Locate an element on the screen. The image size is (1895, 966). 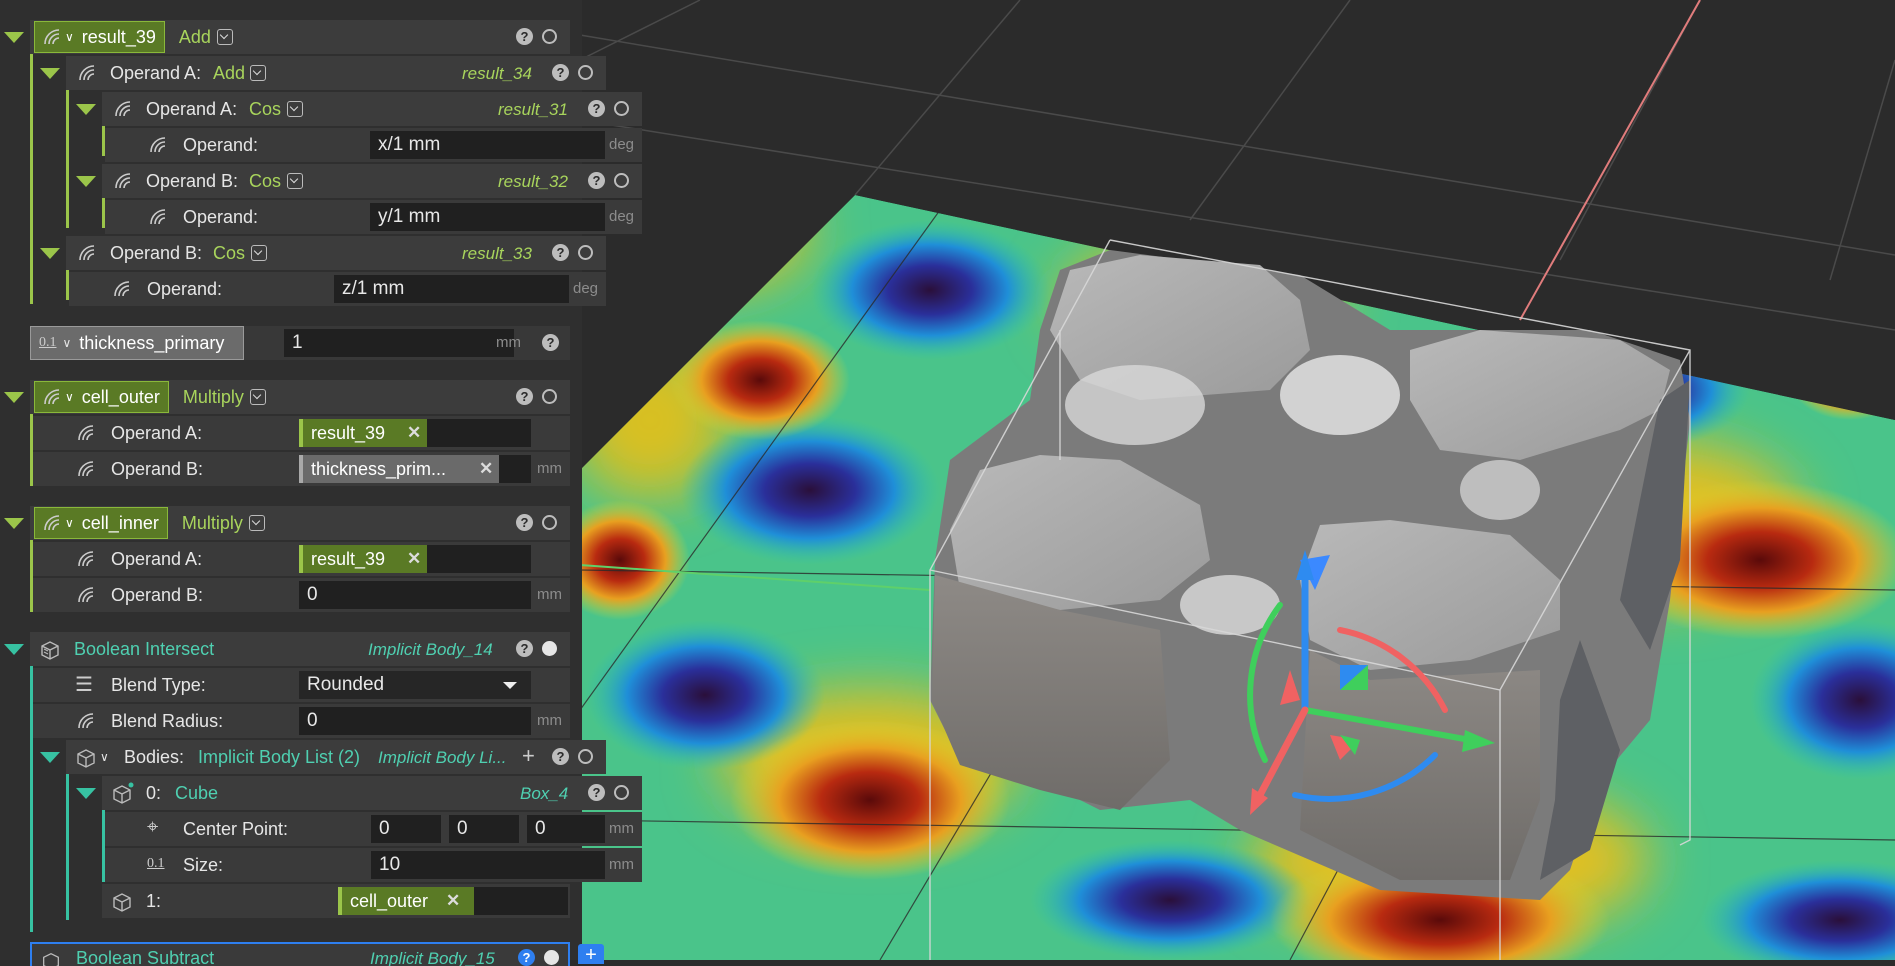
blend-radius-input: 0 is located at coordinates (415, 721).